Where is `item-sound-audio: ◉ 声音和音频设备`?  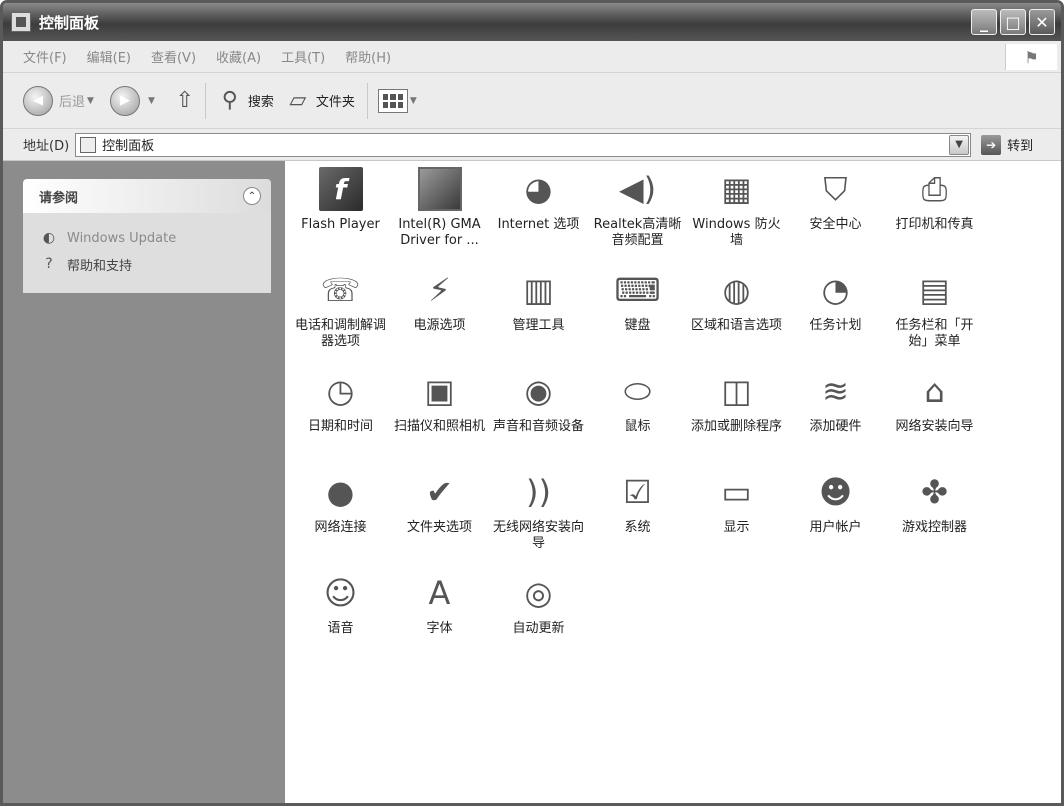 item-sound-audio: ◉ 声音和音频设备 is located at coordinates (538, 419).